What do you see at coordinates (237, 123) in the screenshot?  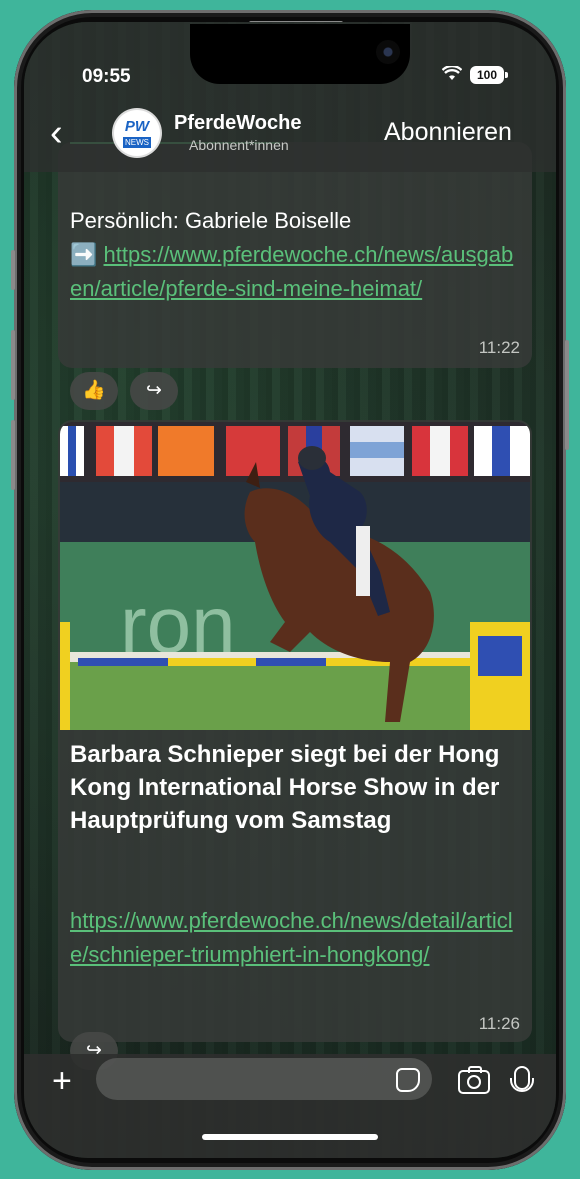 I see `channel-title: PferdeWoche` at bounding box center [237, 123].